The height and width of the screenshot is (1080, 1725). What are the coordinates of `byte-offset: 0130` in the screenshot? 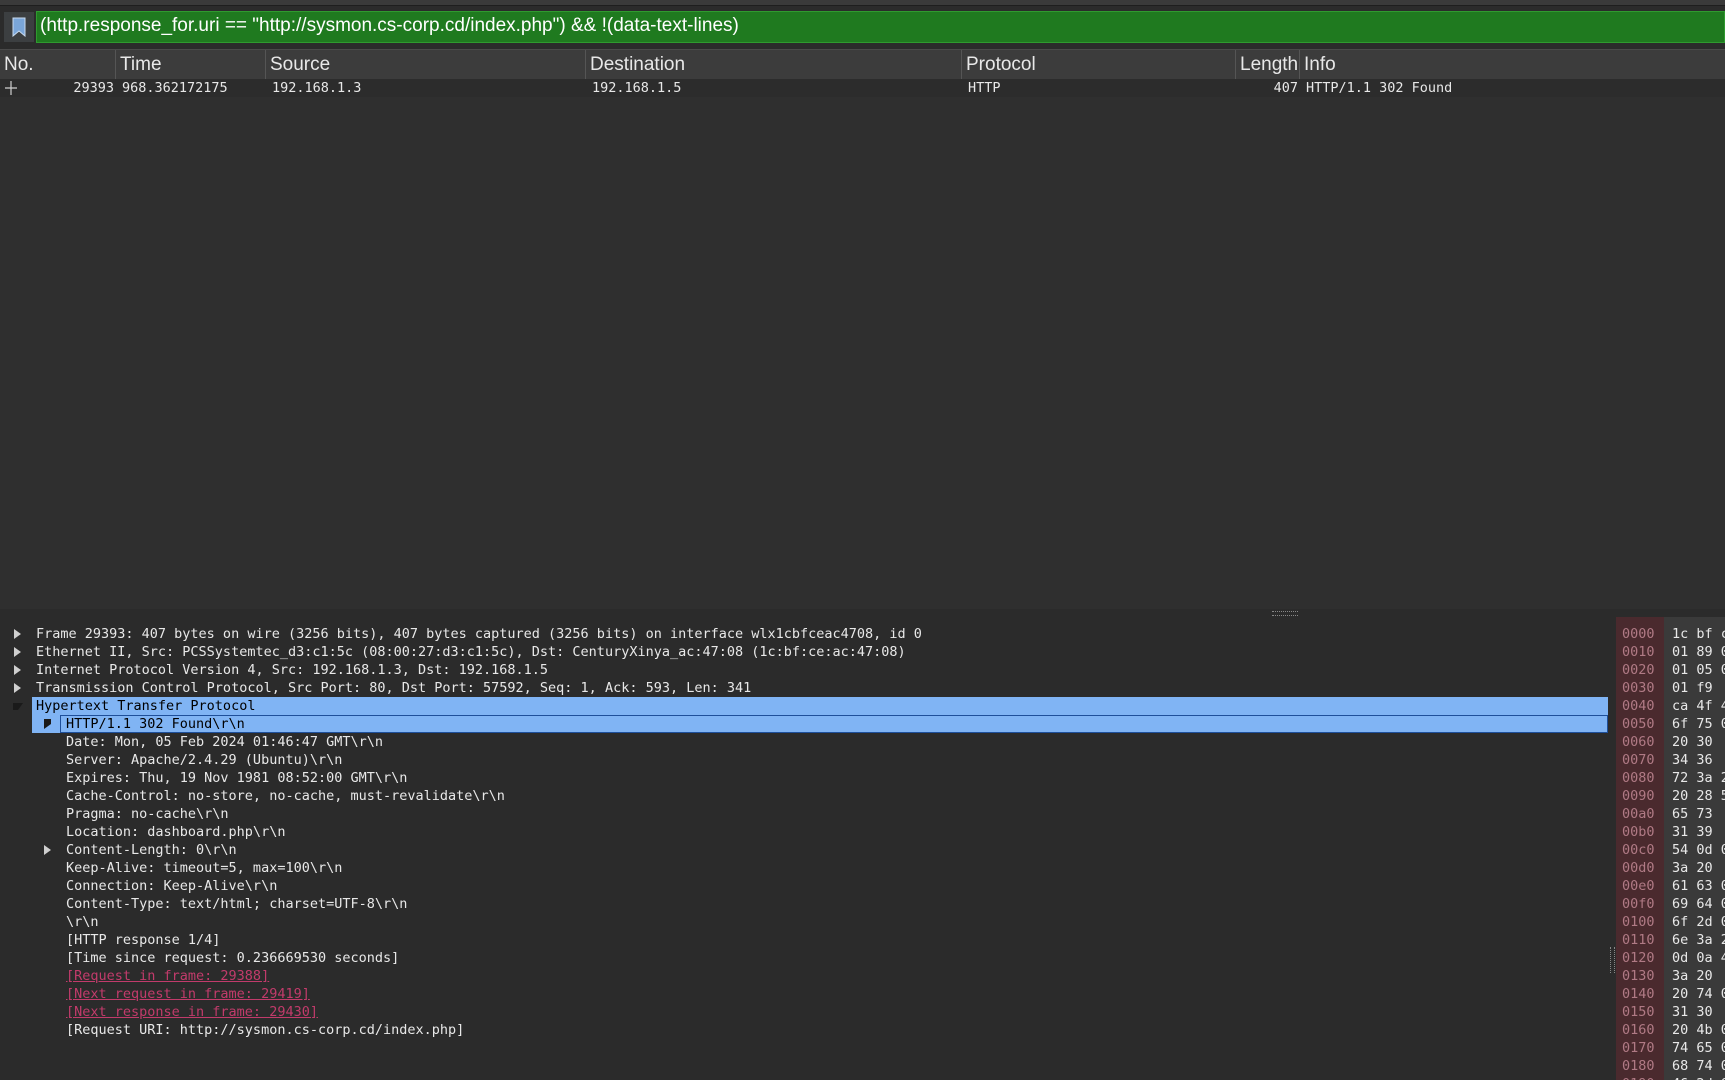 It's located at (1638, 976).